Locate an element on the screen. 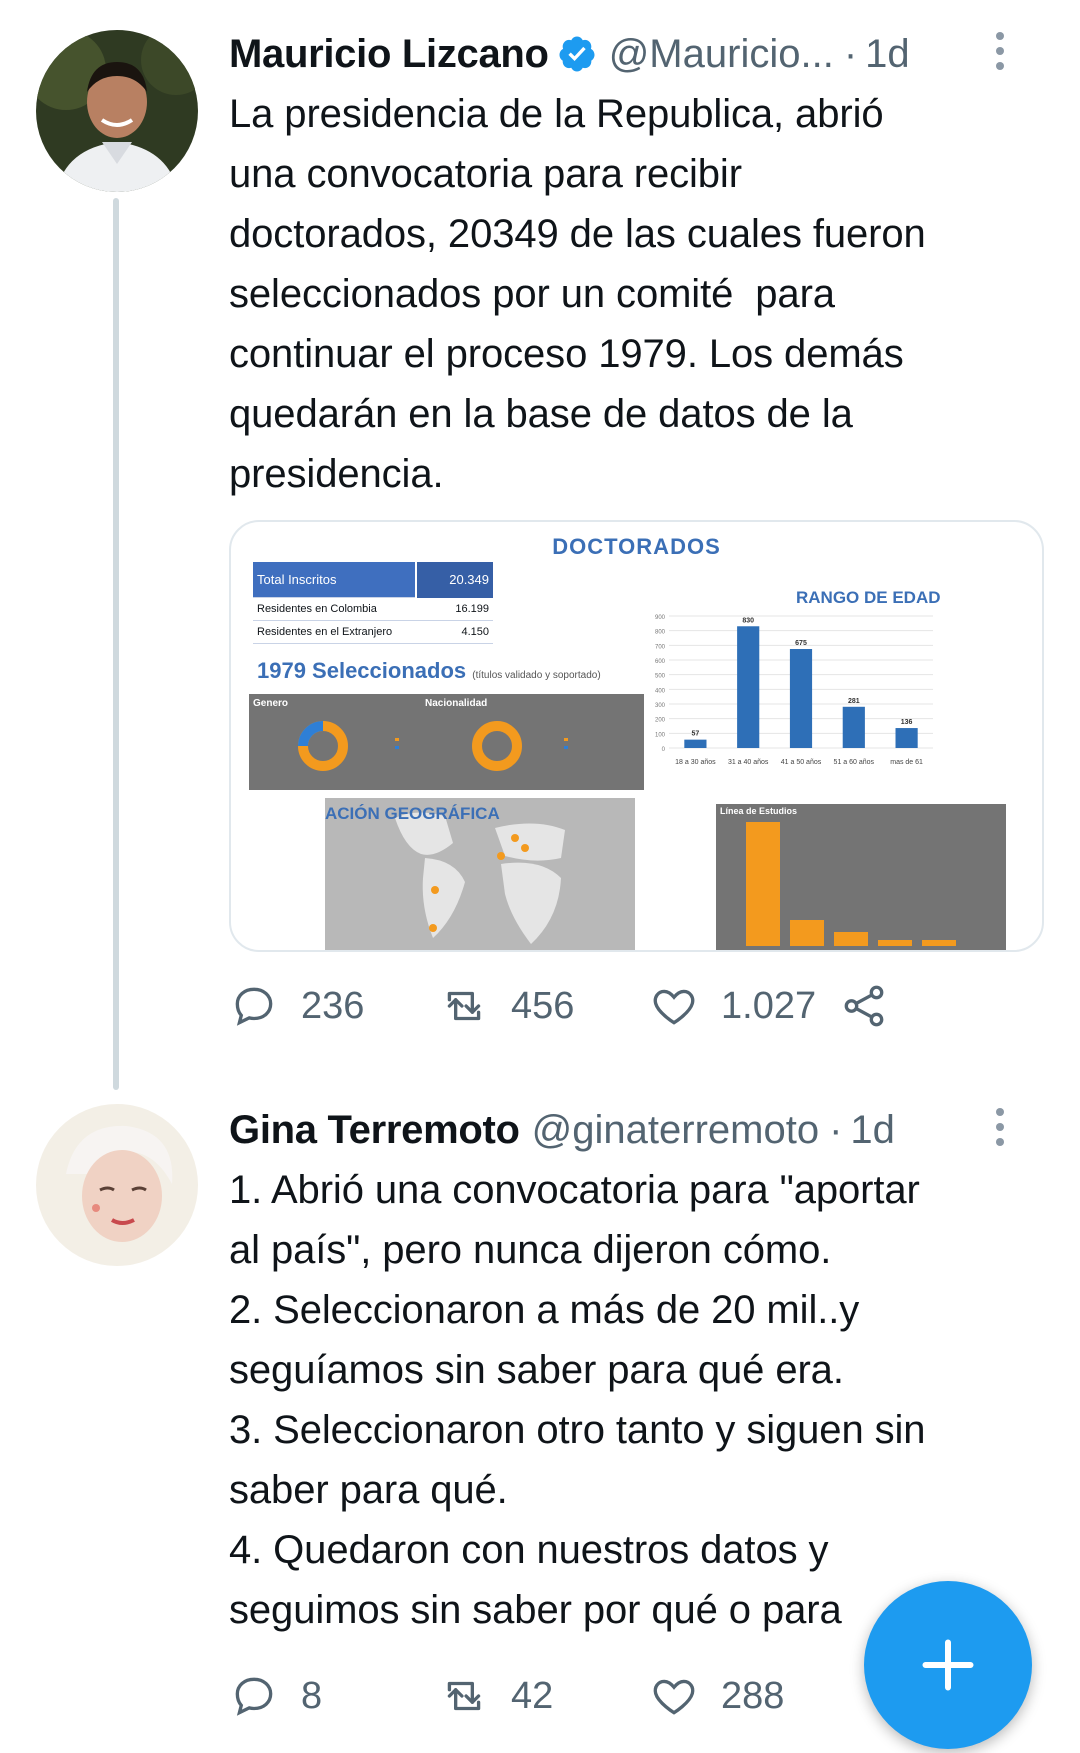  retweet-count: 42 is located at coordinates (532, 1695).